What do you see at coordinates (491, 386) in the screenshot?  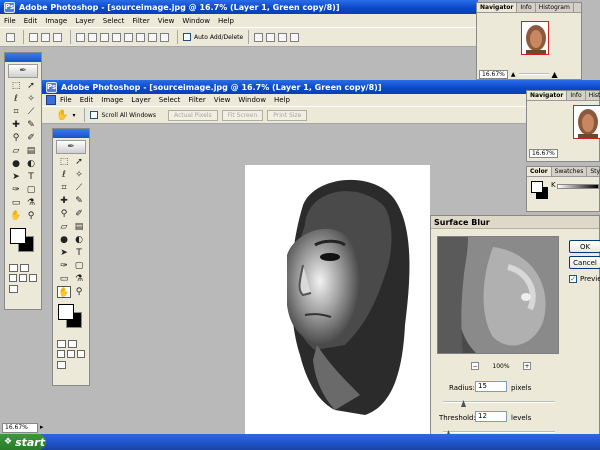 I see `radius-input: 15` at bounding box center [491, 386].